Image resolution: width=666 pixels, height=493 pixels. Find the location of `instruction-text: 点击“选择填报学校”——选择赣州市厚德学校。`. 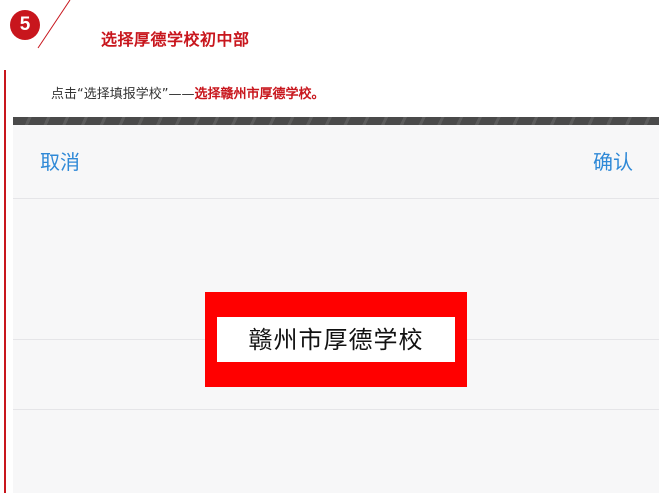

instruction-text: 点击“选择填报学校”——选择赣州市厚德学校。 is located at coordinates (188, 95).